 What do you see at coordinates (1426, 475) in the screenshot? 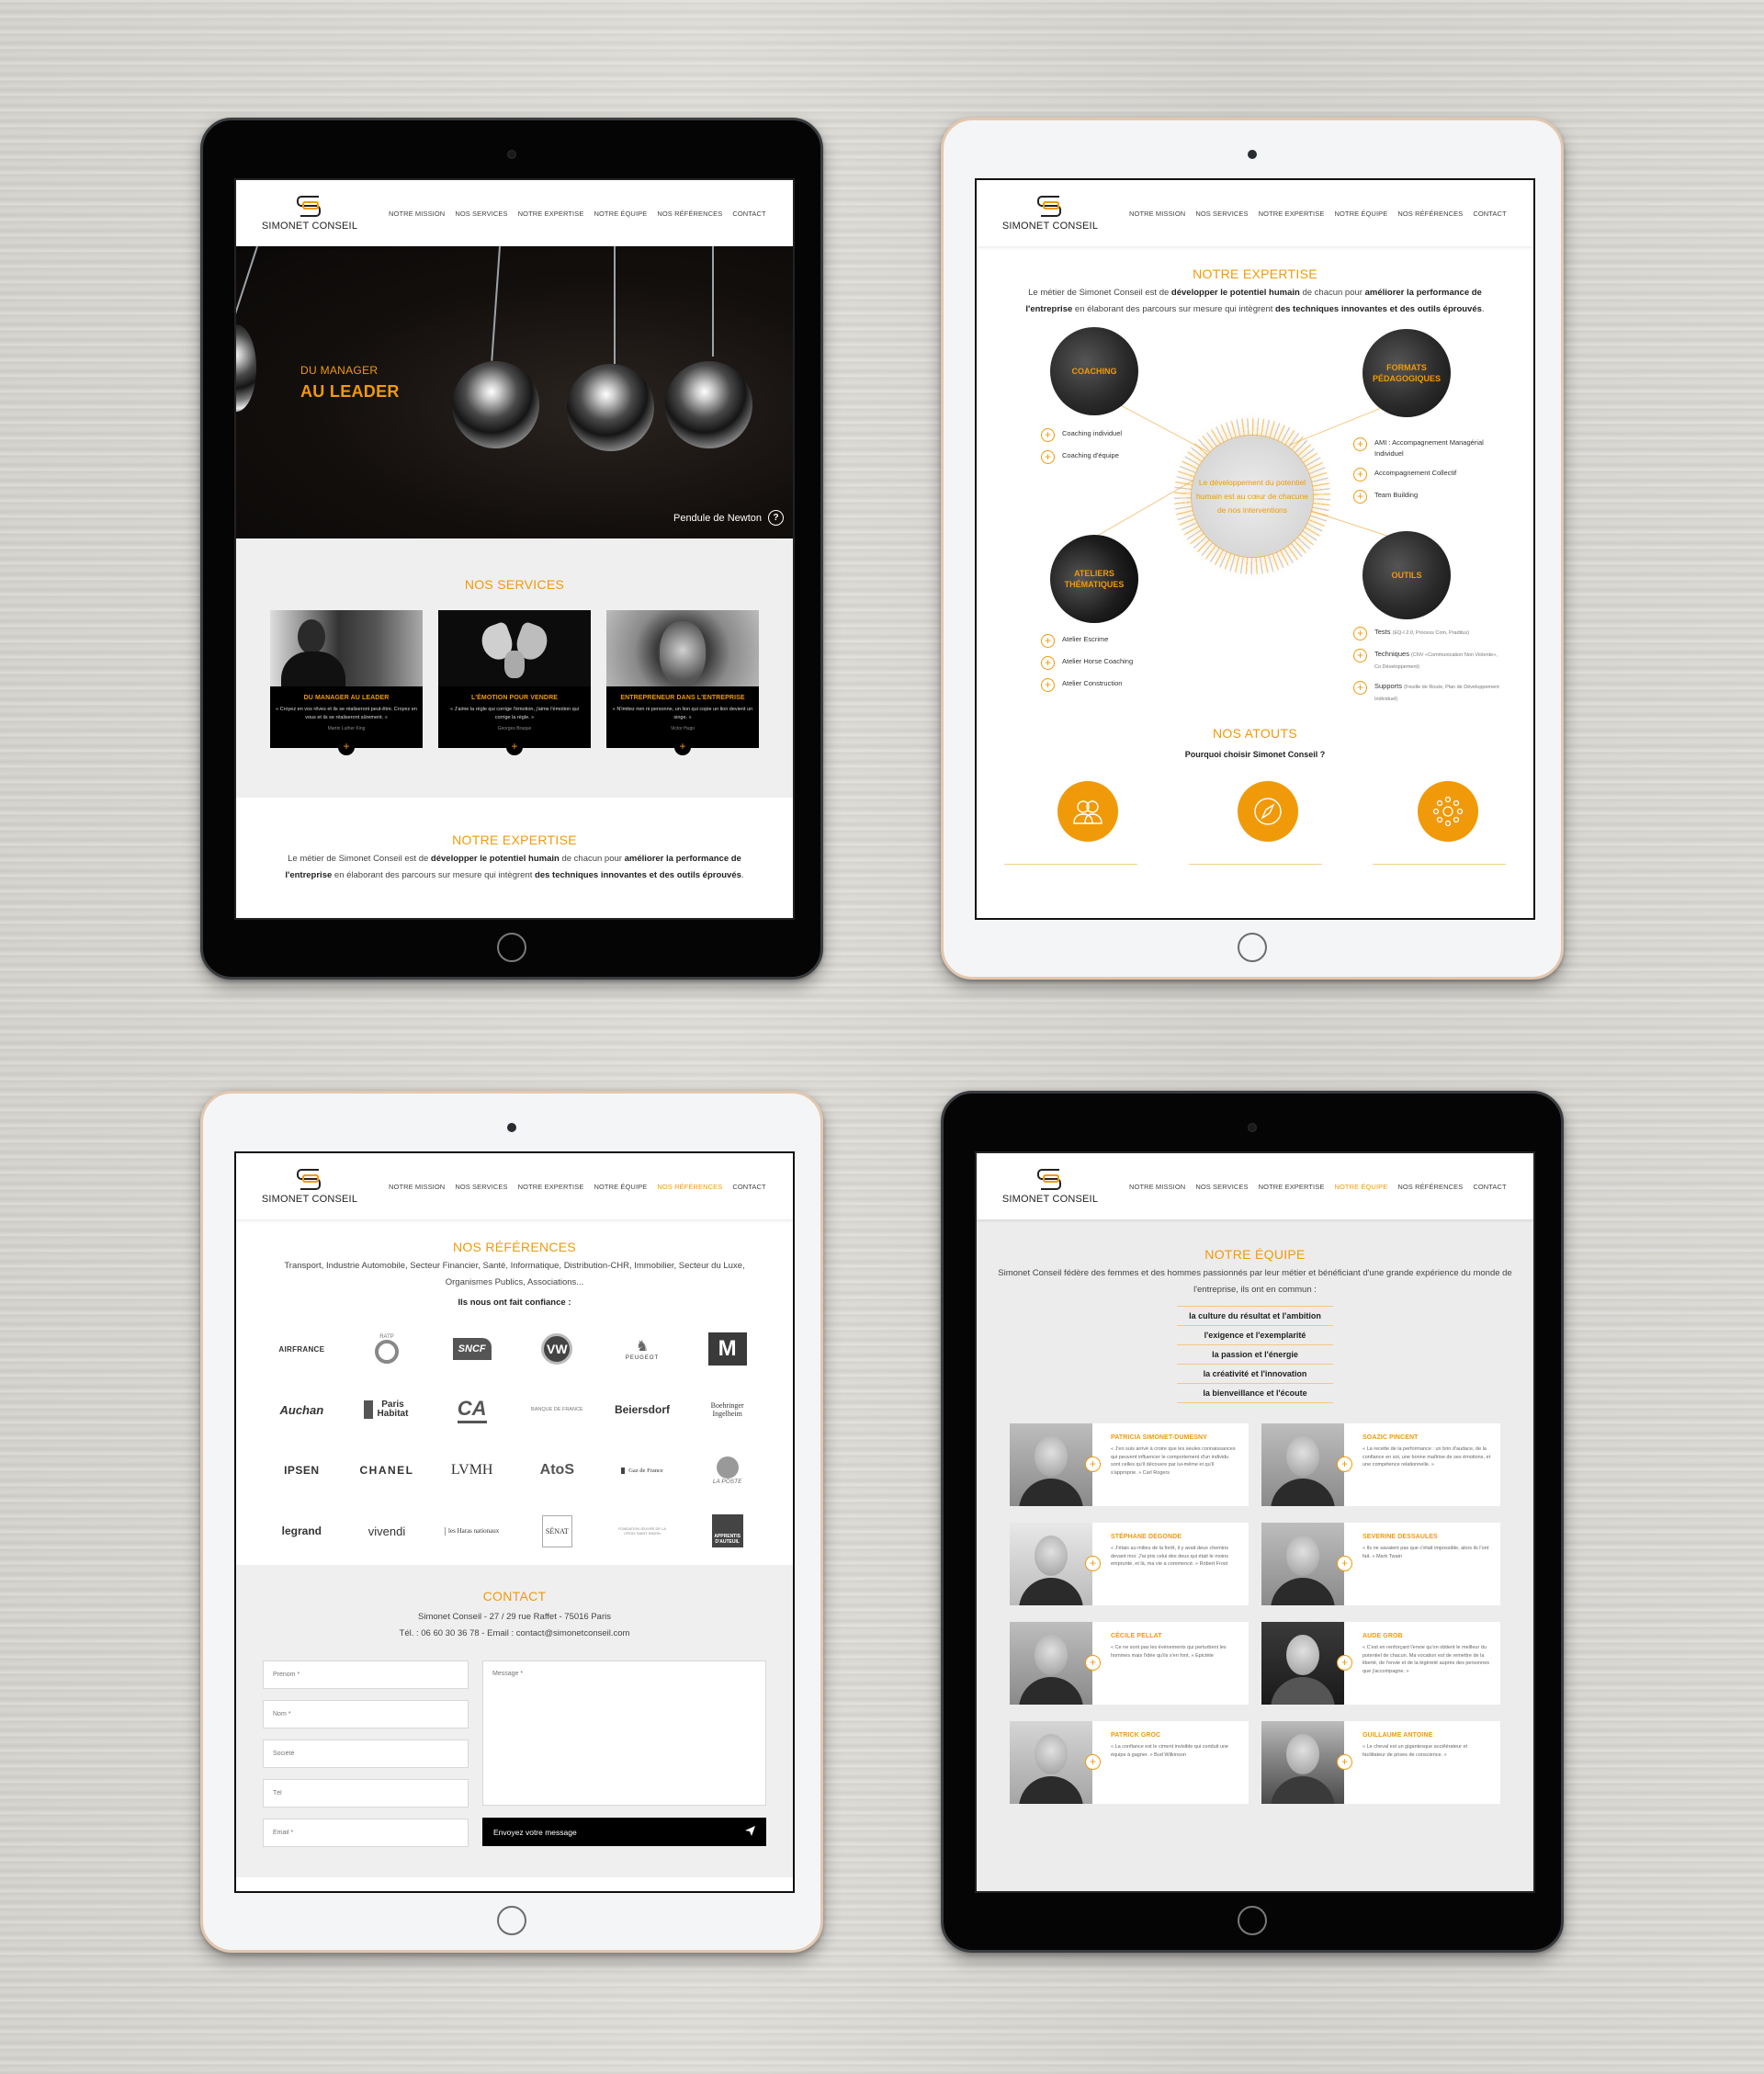
I see `list-item: + Accompagnement Collectif` at bounding box center [1426, 475].